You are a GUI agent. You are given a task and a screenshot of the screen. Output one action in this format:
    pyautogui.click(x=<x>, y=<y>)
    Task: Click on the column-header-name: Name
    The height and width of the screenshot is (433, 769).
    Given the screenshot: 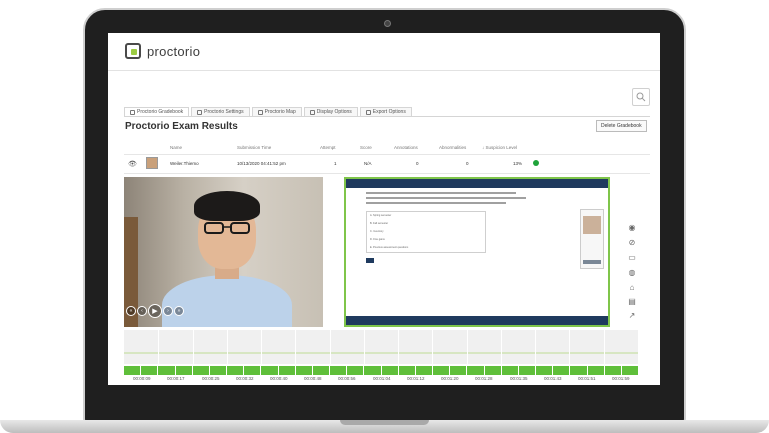 What is the action you would take?
    pyautogui.click(x=176, y=147)
    